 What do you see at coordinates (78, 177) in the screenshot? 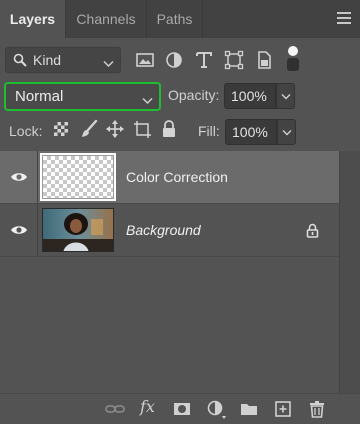
I see `selected-thumbnail-frame` at bounding box center [78, 177].